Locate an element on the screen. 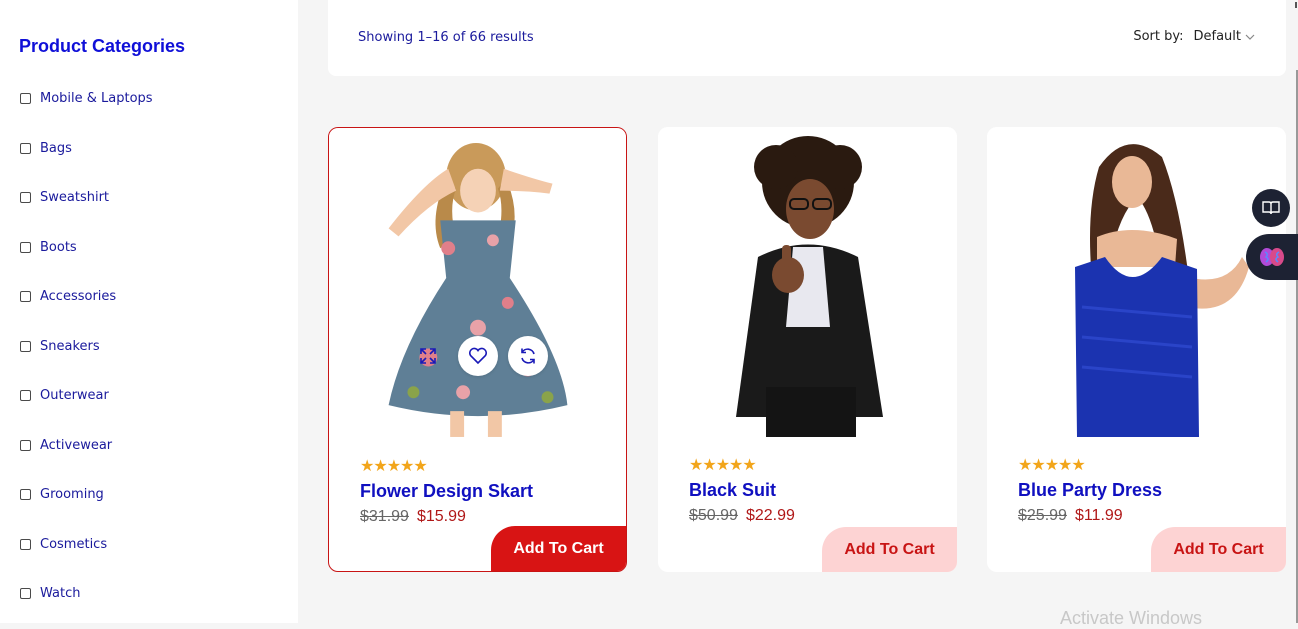 This screenshot has height=629, width=1298. category-item-accessories: Accessories is located at coordinates (68, 296).